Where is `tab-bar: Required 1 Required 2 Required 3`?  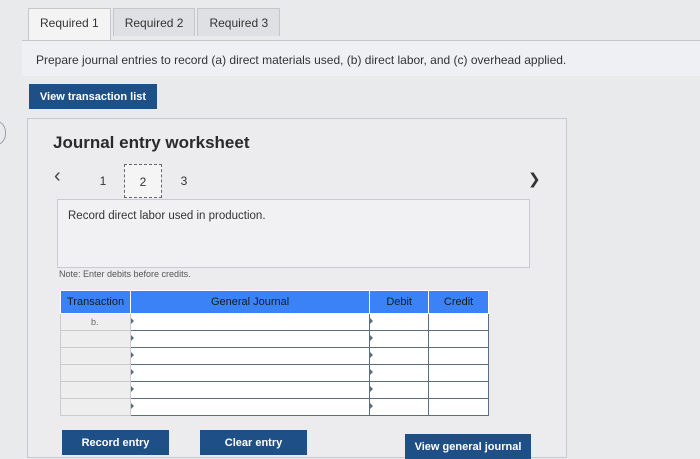 tab-bar: Required 1 Required 2 Required 3 is located at coordinates (155, 24).